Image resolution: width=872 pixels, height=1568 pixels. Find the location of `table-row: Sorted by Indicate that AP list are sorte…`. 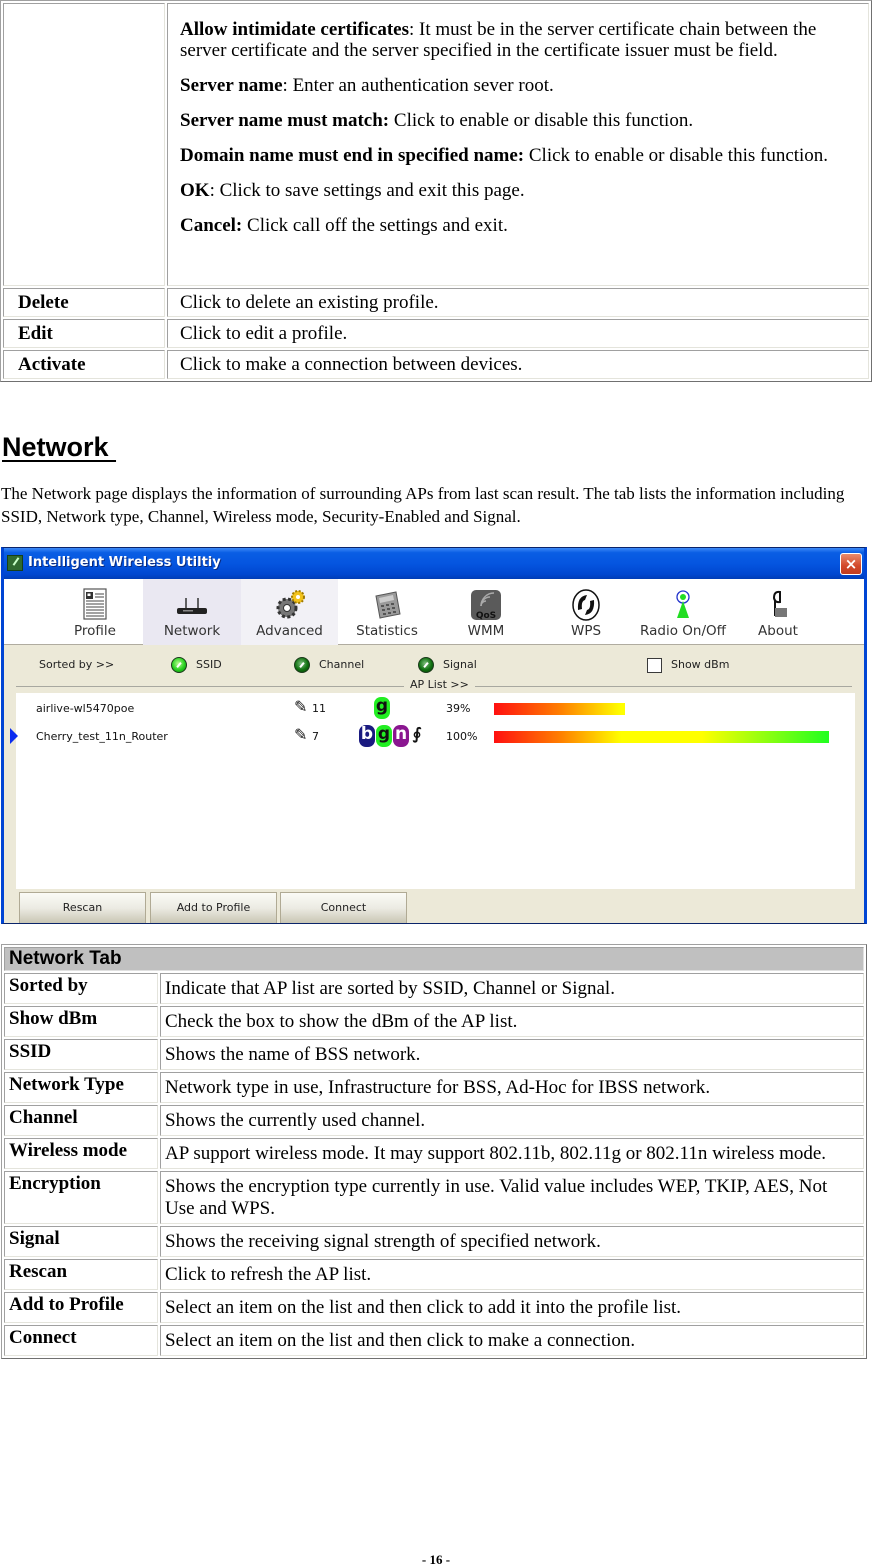

table-row: Sorted by Indicate that AP list are sorte… is located at coordinates (434, 988).